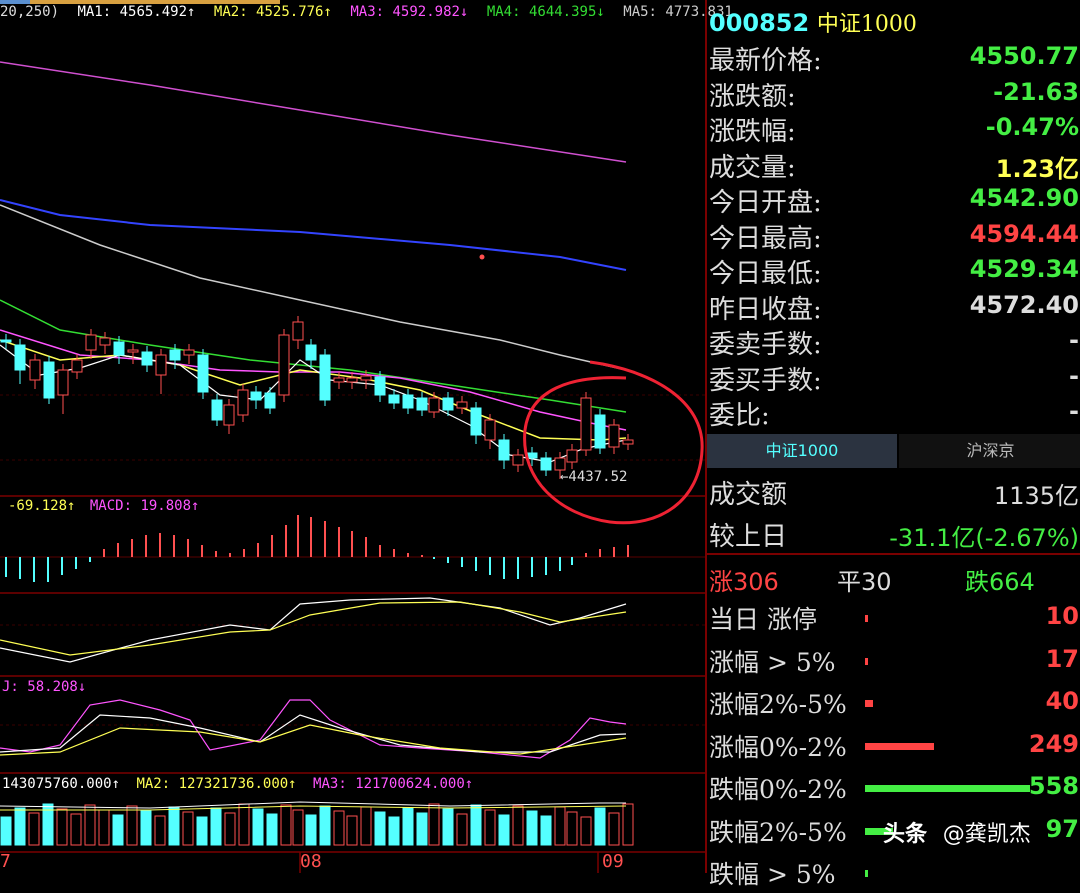 This screenshot has height=893, width=1080. Describe the element at coordinates (30, 12) in the screenshot. I see `ma-params: 20,250)` at that location.